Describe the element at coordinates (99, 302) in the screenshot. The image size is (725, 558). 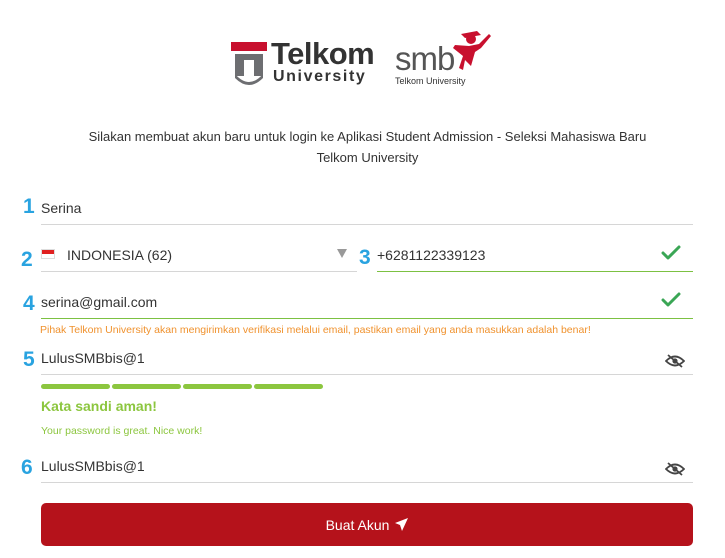
I see `email-value: serina@gmail.com` at that location.